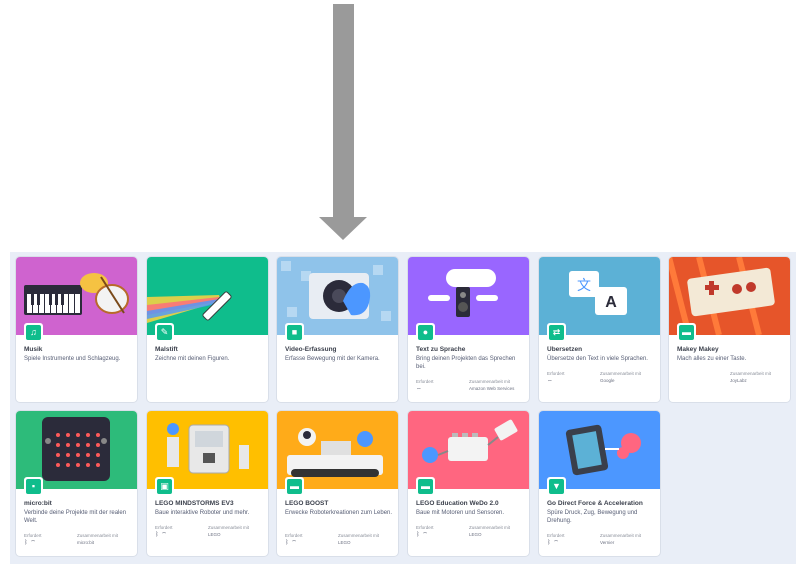 The image size is (799, 564). I want to click on card-description: Übersetze den Text in viele Sprachen., so click(597, 359).